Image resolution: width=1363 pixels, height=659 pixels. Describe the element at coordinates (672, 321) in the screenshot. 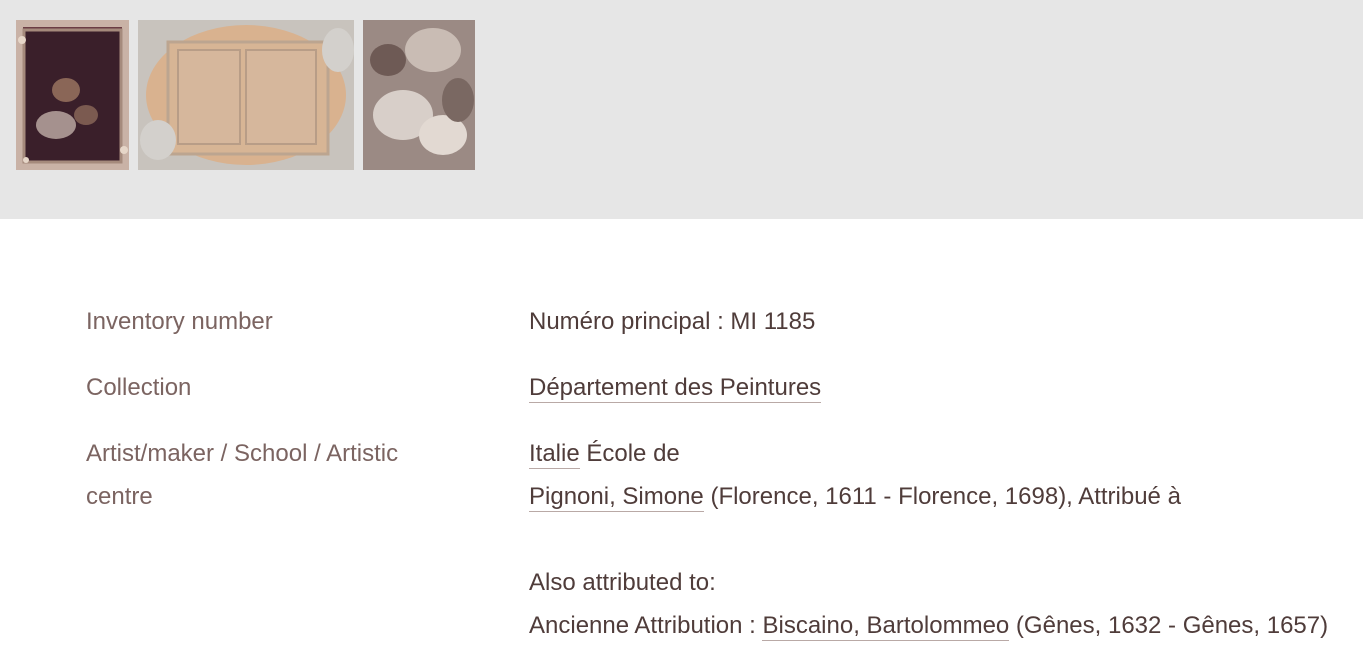

I see `inventory-value: Numéro principal : MI 1185` at that location.